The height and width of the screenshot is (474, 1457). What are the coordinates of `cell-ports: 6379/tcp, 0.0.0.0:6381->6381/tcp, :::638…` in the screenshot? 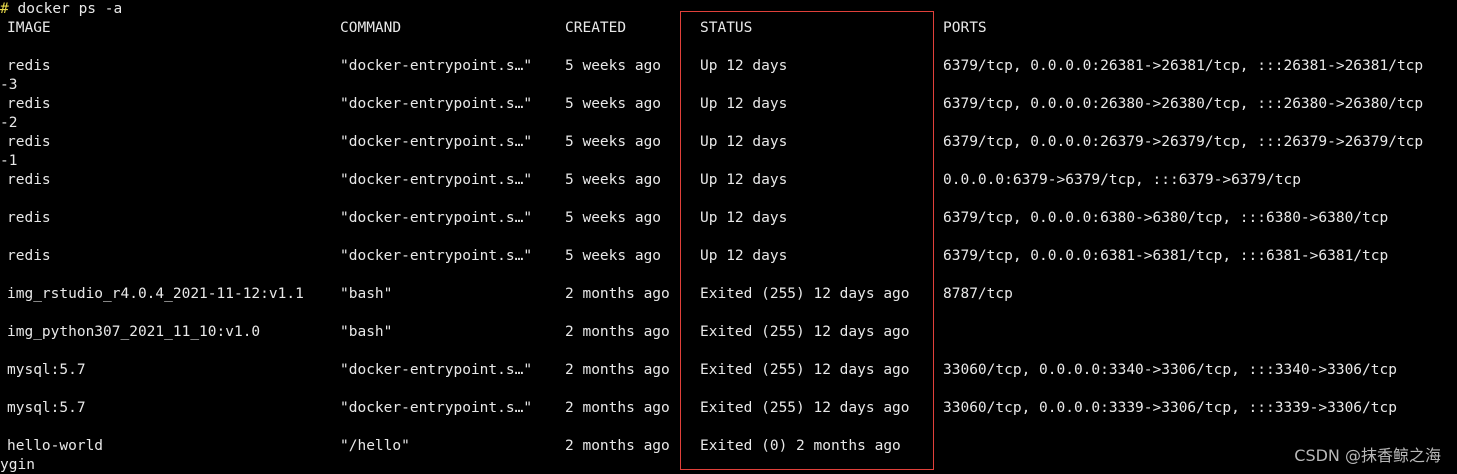 It's located at (1166, 256).